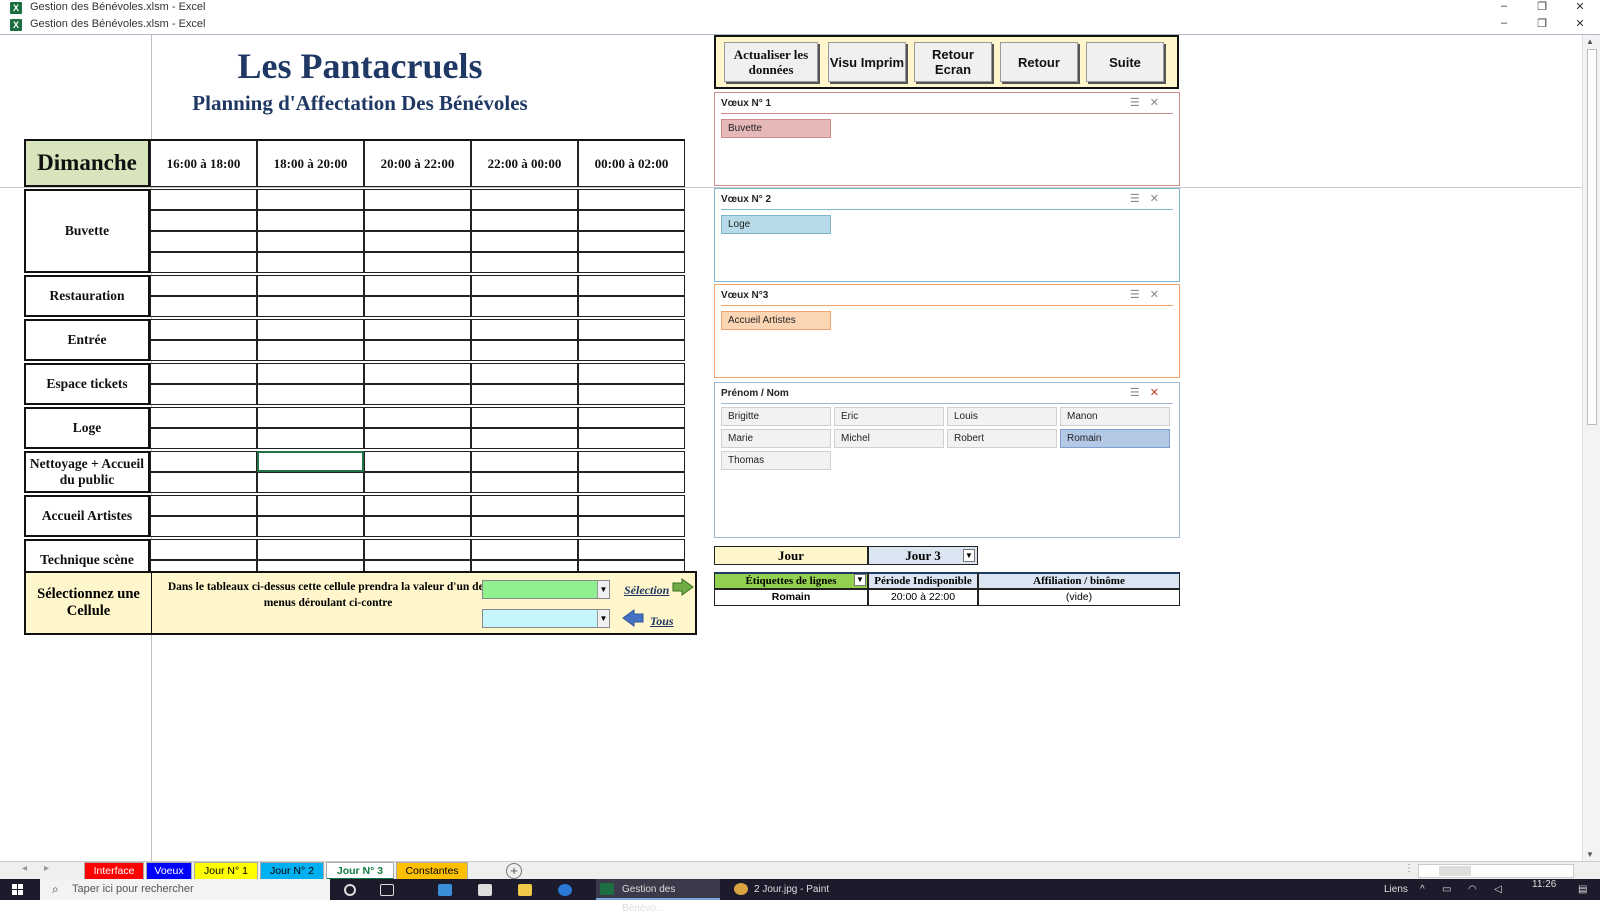  Describe the element at coordinates (1422, 889) in the screenshot. I see `tray-chevron-icon: ^` at that location.